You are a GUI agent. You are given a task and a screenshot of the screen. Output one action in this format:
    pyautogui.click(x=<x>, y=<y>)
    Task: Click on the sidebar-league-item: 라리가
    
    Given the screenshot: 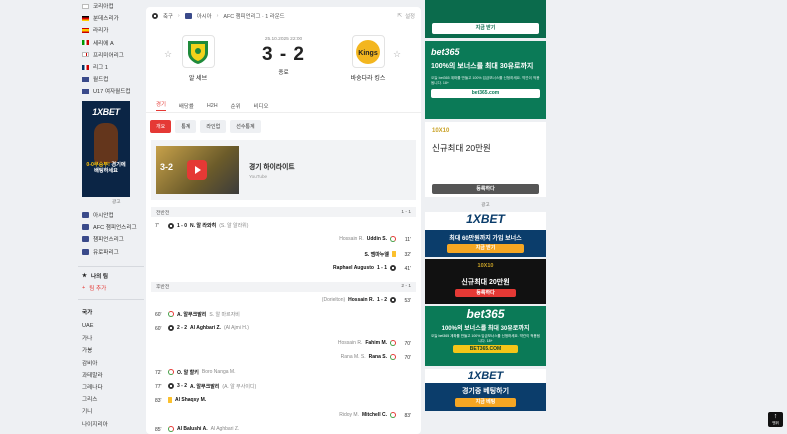 What is the action you would take?
    pyautogui.click(x=111, y=30)
    